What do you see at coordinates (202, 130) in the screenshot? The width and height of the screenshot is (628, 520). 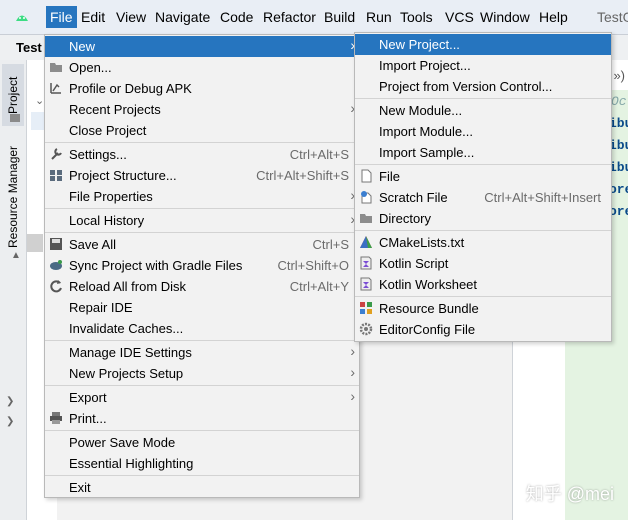 I see `menu-item-close-project: Close Project` at bounding box center [202, 130].